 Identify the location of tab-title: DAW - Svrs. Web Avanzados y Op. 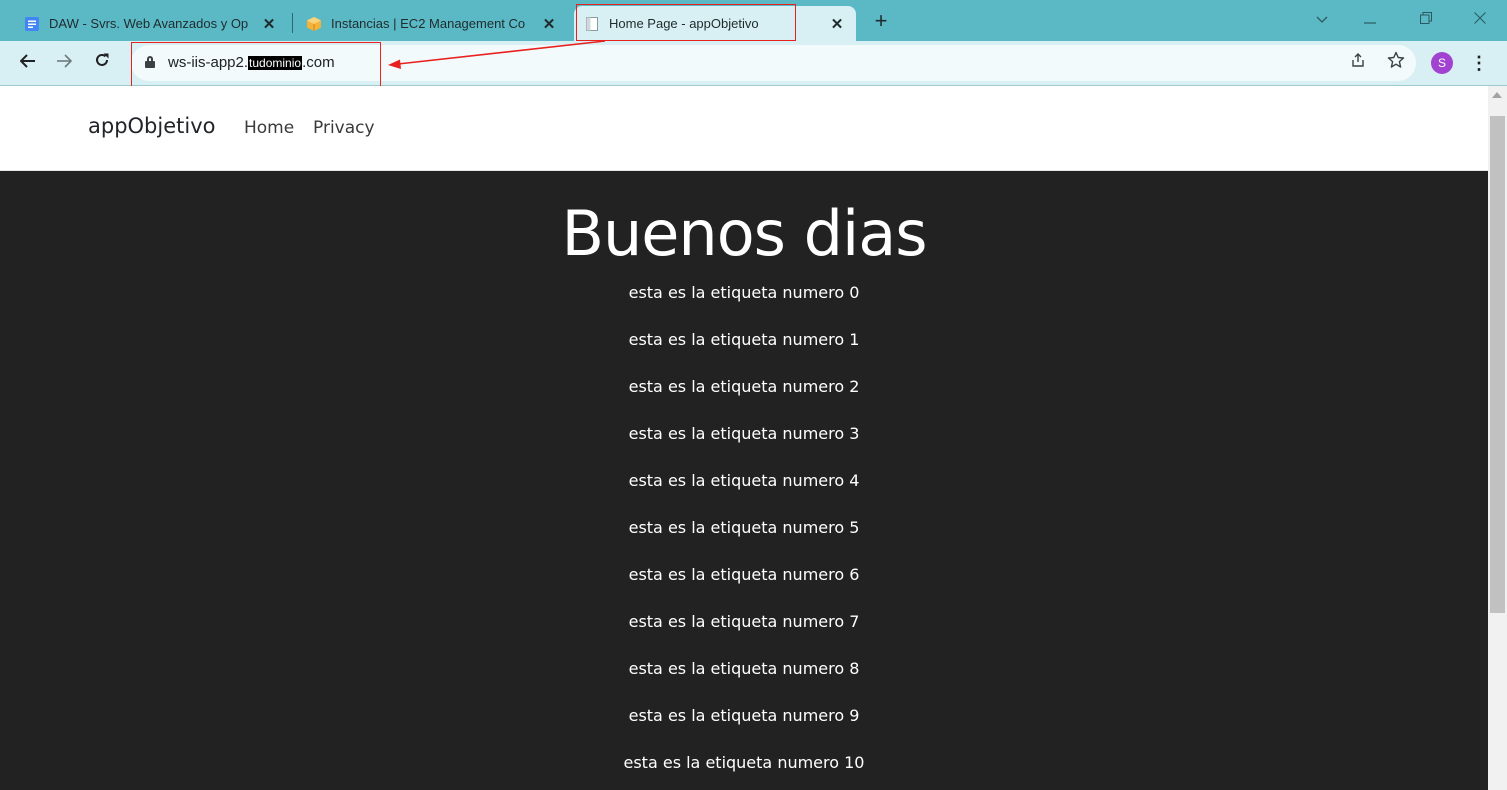
(149, 23).